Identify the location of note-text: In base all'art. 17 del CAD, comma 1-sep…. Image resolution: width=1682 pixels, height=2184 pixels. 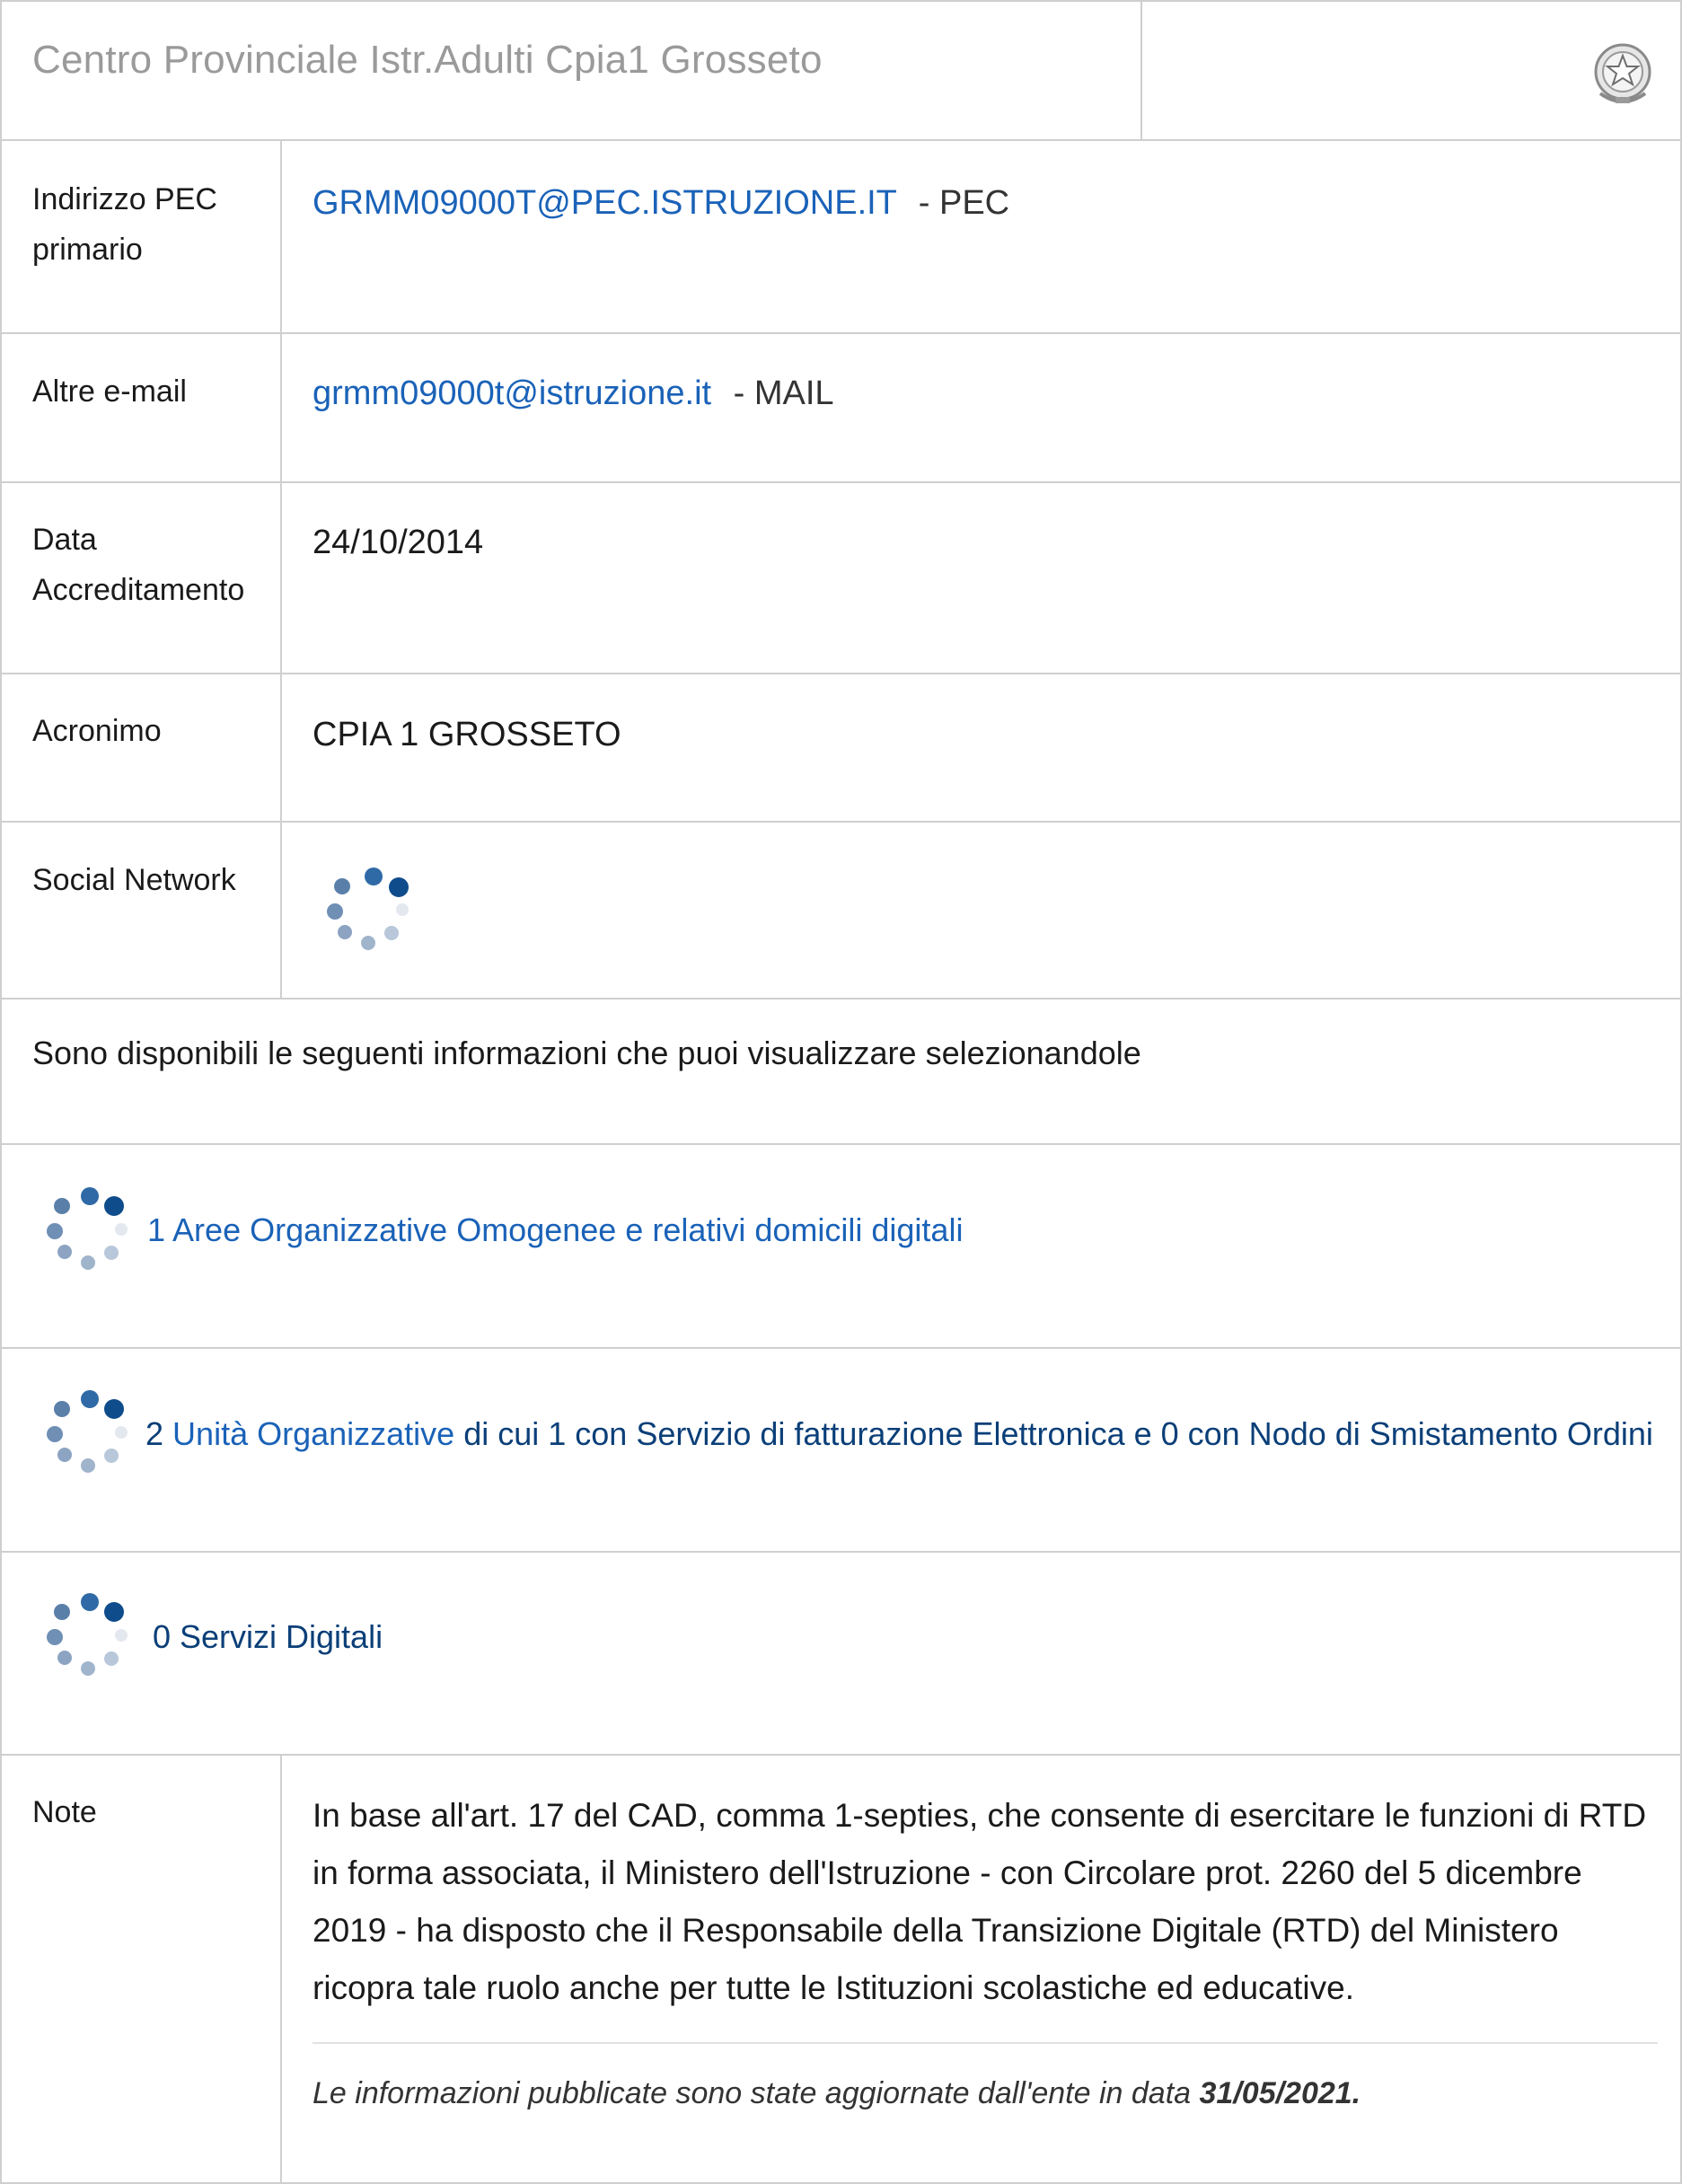
(980, 1902).